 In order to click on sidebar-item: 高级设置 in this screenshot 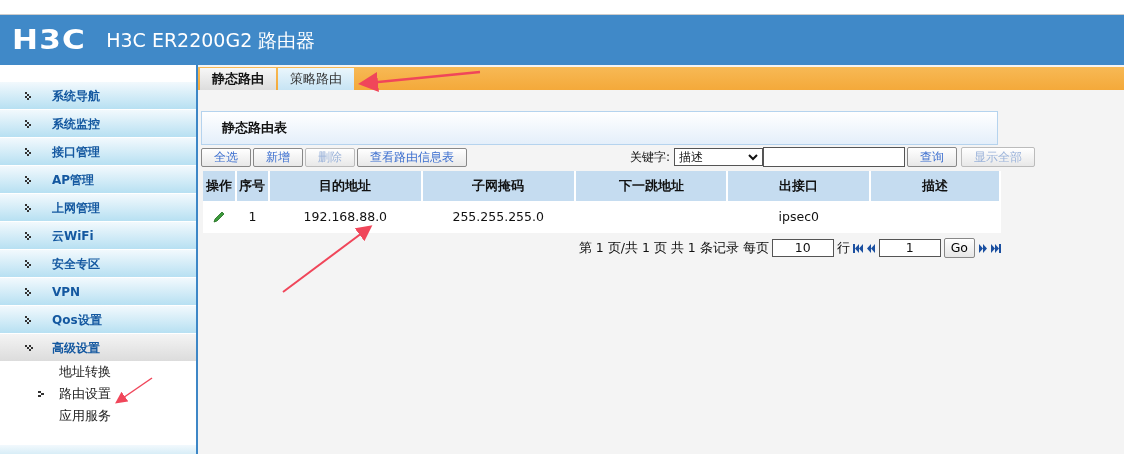, I will do `click(98, 347)`.